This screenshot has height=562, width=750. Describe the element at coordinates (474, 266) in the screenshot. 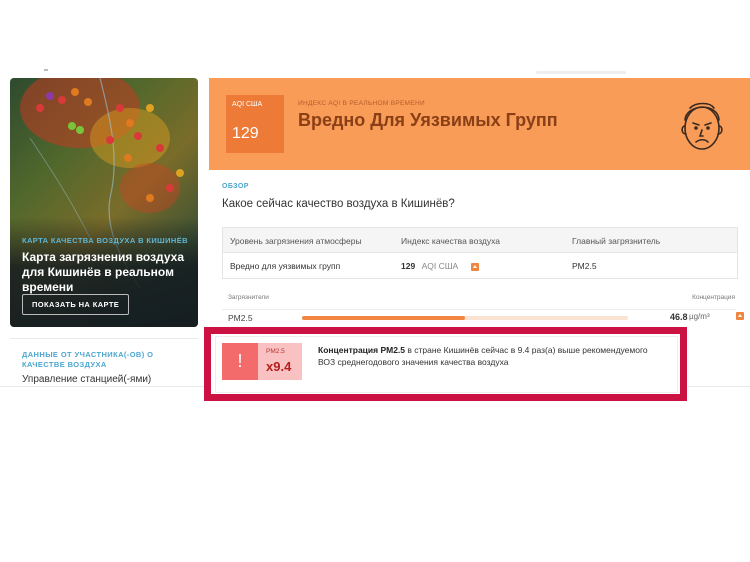

I see `arrow-up-icon` at that location.